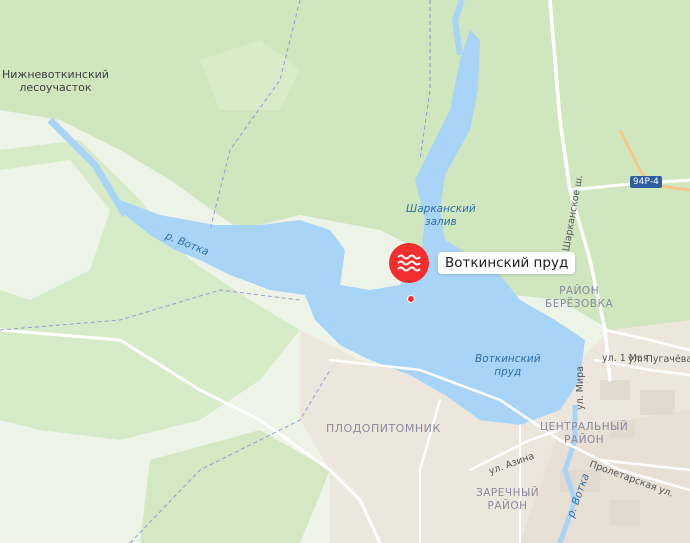 Image resolution: width=690 pixels, height=543 pixels. What do you see at coordinates (579, 297) in the screenshot?
I see `label-district-berezovka: РАЙОН БЕРЁЗОВКА` at bounding box center [579, 297].